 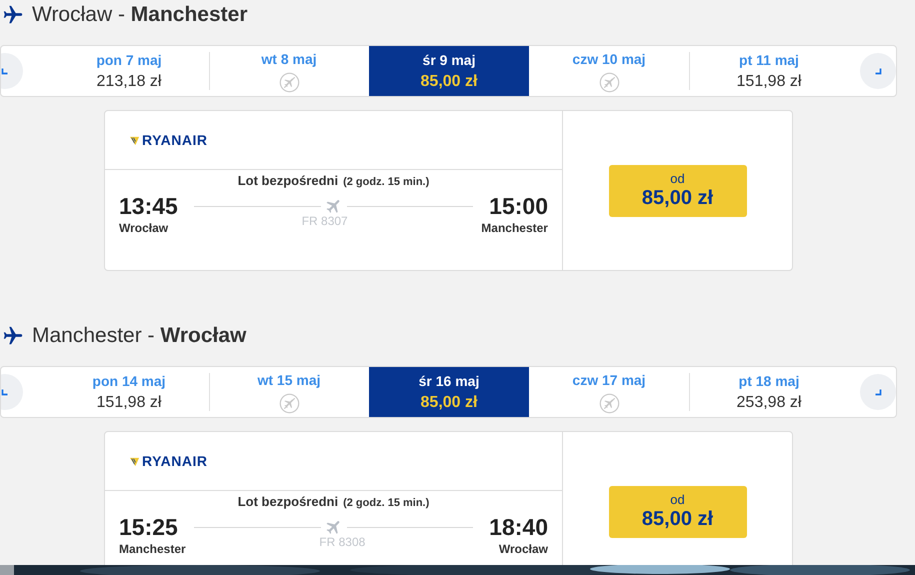 What do you see at coordinates (769, 71) in the screenshot?
I see `date-tab: pt 11 maj 151,98 zł` at bounding box center [769, 71].